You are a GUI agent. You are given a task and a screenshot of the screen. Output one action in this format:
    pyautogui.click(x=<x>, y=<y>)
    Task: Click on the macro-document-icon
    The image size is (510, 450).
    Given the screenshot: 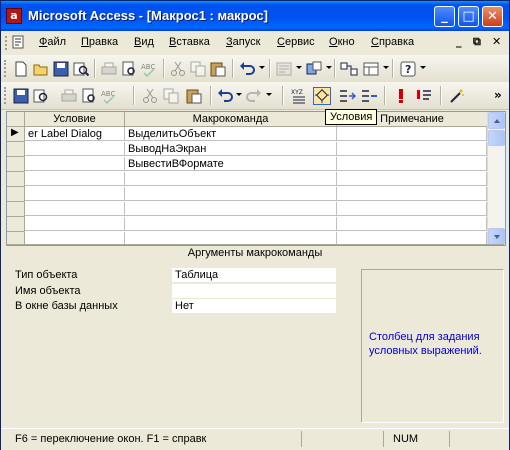 What is the action you would take?
    pyautogui.click(x=18, y=42)
    